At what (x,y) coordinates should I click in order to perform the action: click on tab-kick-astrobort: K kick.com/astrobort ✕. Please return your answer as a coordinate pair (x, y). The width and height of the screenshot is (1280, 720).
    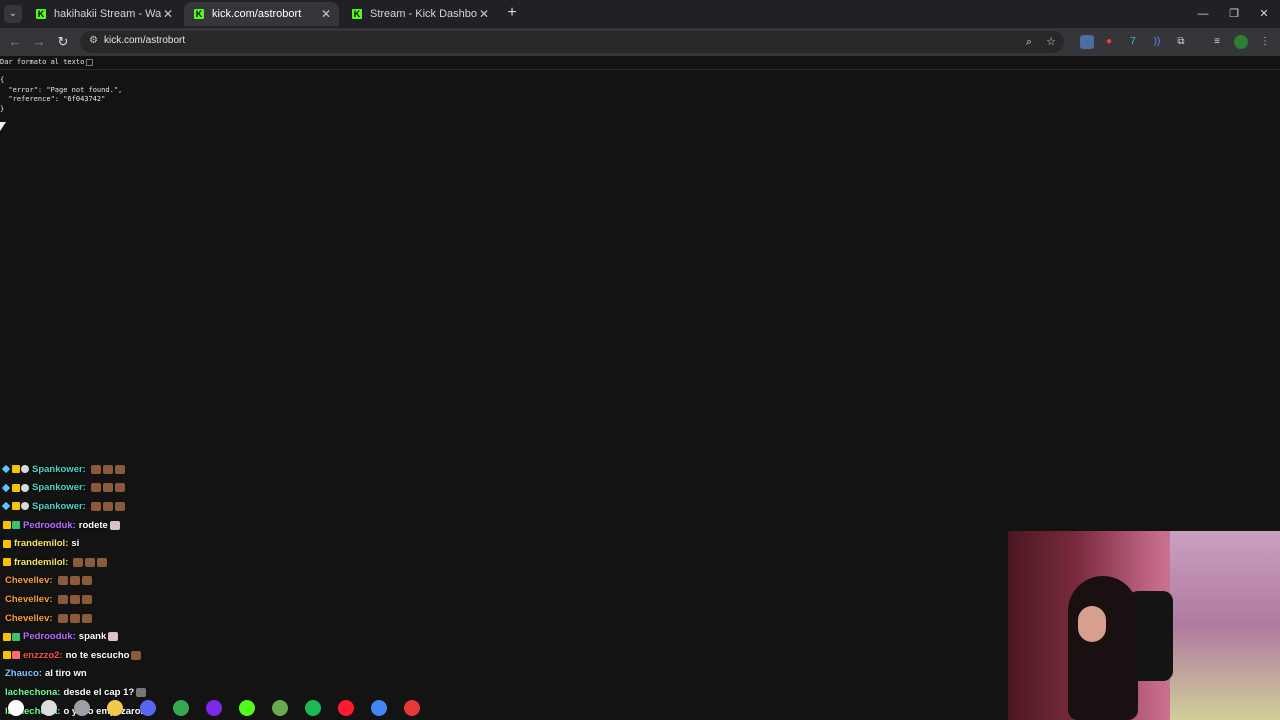
    Looking at the image, I should click on (261, 14).